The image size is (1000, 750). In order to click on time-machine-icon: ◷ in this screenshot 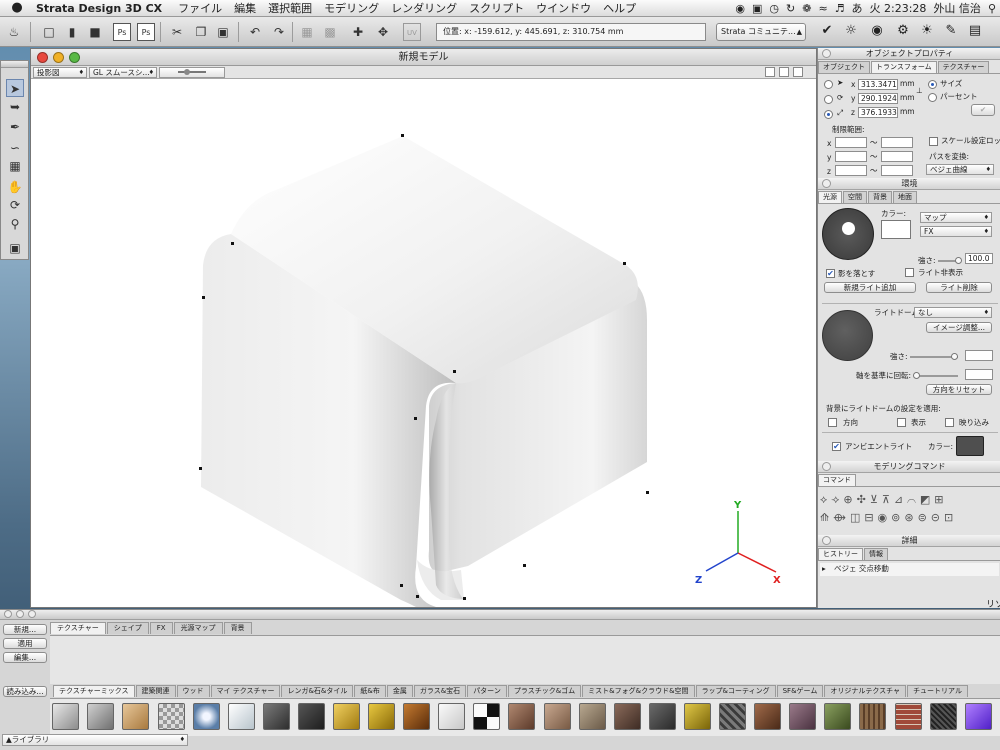, I will do `click(774, 8)`.